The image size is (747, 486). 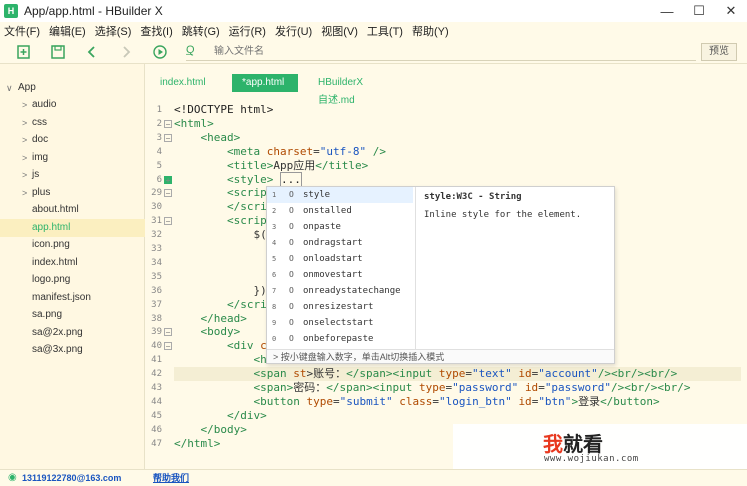 I want to click on new-file-icon, so click(x=24, y=52).